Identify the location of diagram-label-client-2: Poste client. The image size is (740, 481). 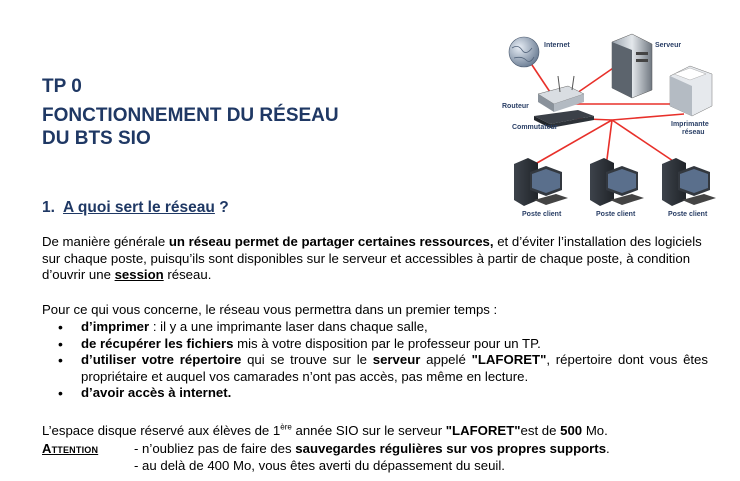
(616, 214).